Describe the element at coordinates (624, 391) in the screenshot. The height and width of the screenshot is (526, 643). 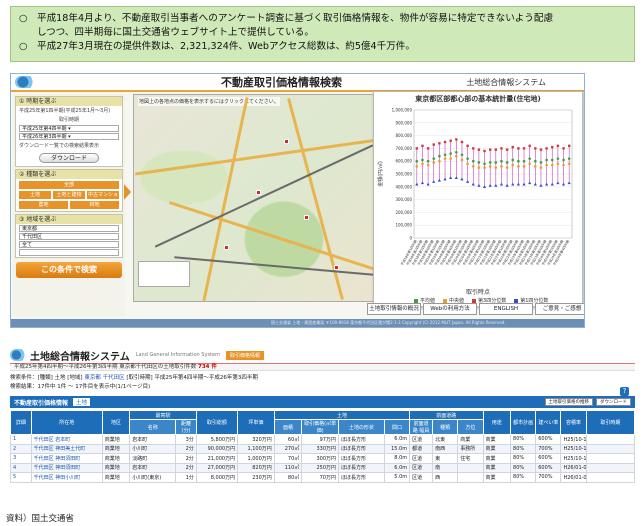
I see `help-icon: ?` at that location.